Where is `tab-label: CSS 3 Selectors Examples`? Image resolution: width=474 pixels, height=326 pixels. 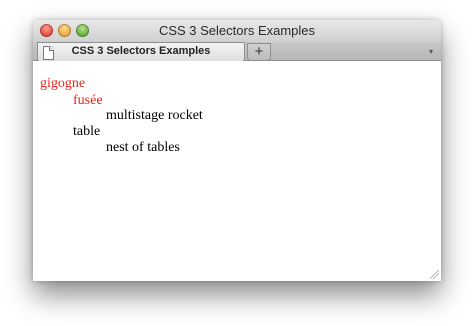
tab-label: CSS 3 Selectors Examples is located at coordinates (141, 51).